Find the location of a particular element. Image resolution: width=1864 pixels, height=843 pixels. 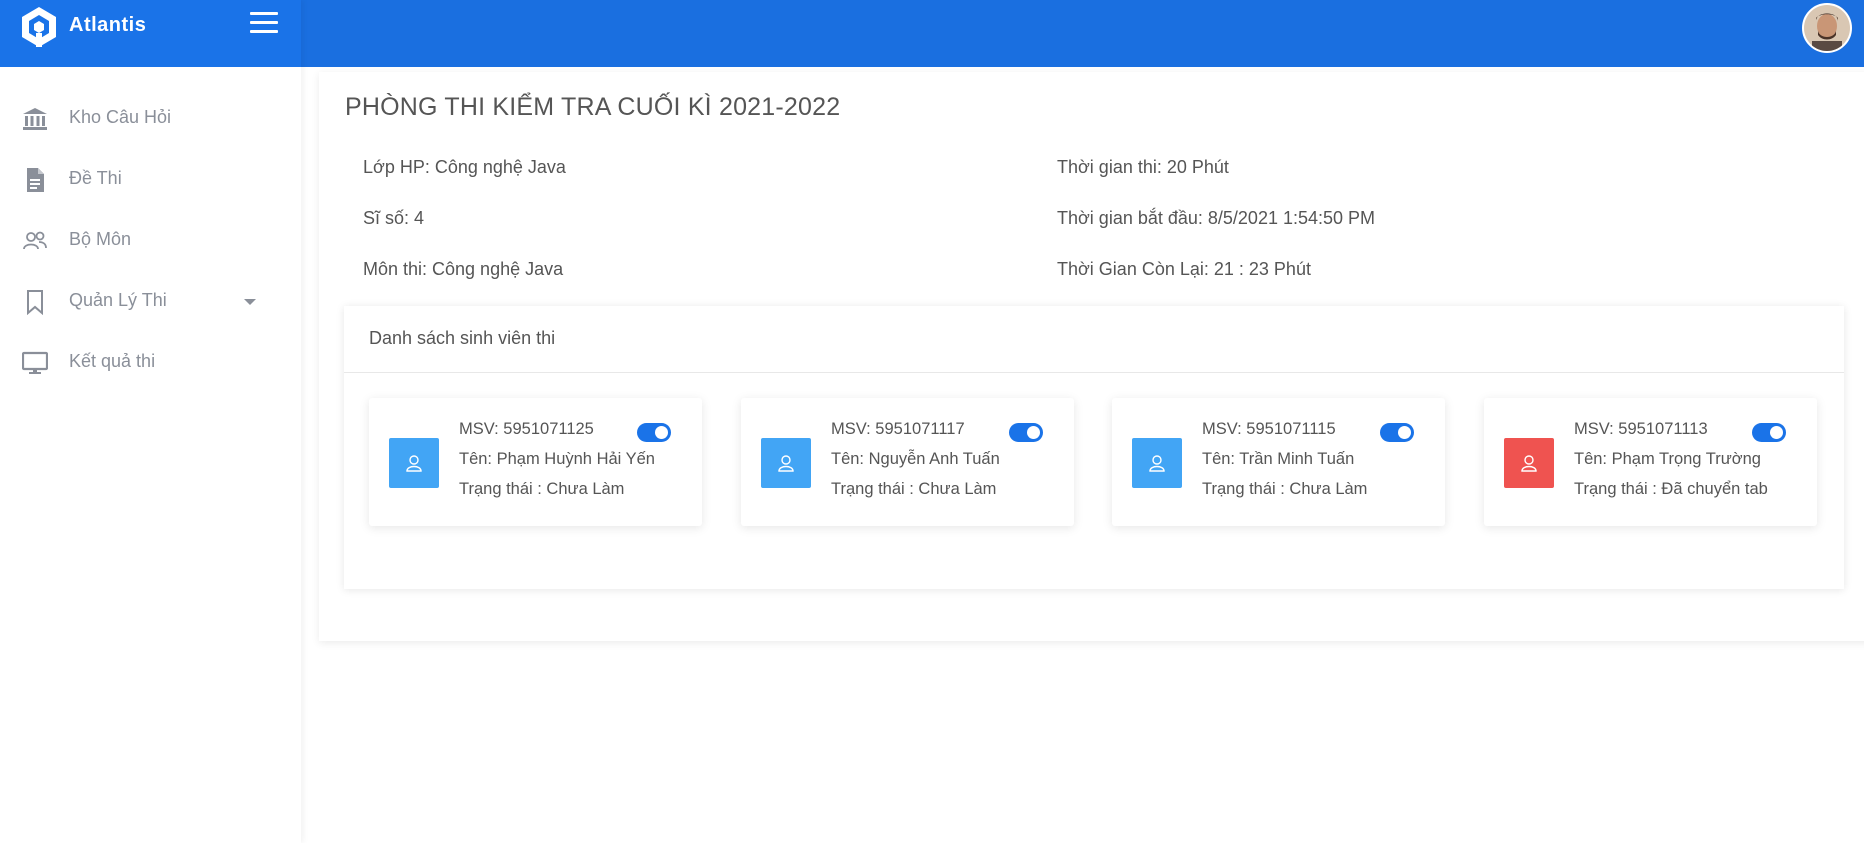

sidebar-item-question-bank: Kho Câu Hỏi is located at coordinates (150, 118).